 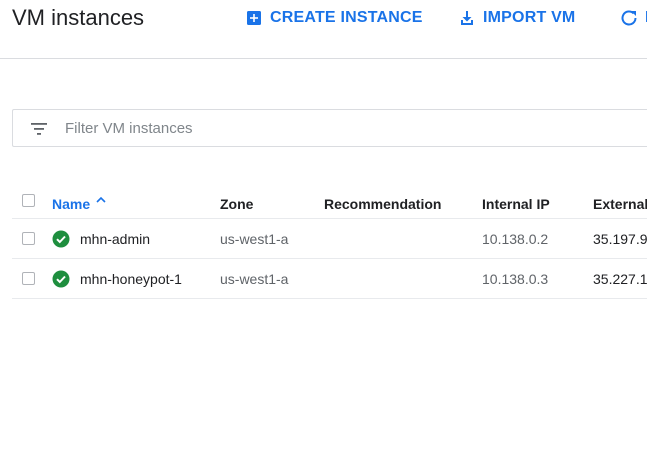 What do you see at coordinates (620, 278) in the screenshot?
I see `instance-external-ip: 35.227.1` at bounding box center [620, 278].